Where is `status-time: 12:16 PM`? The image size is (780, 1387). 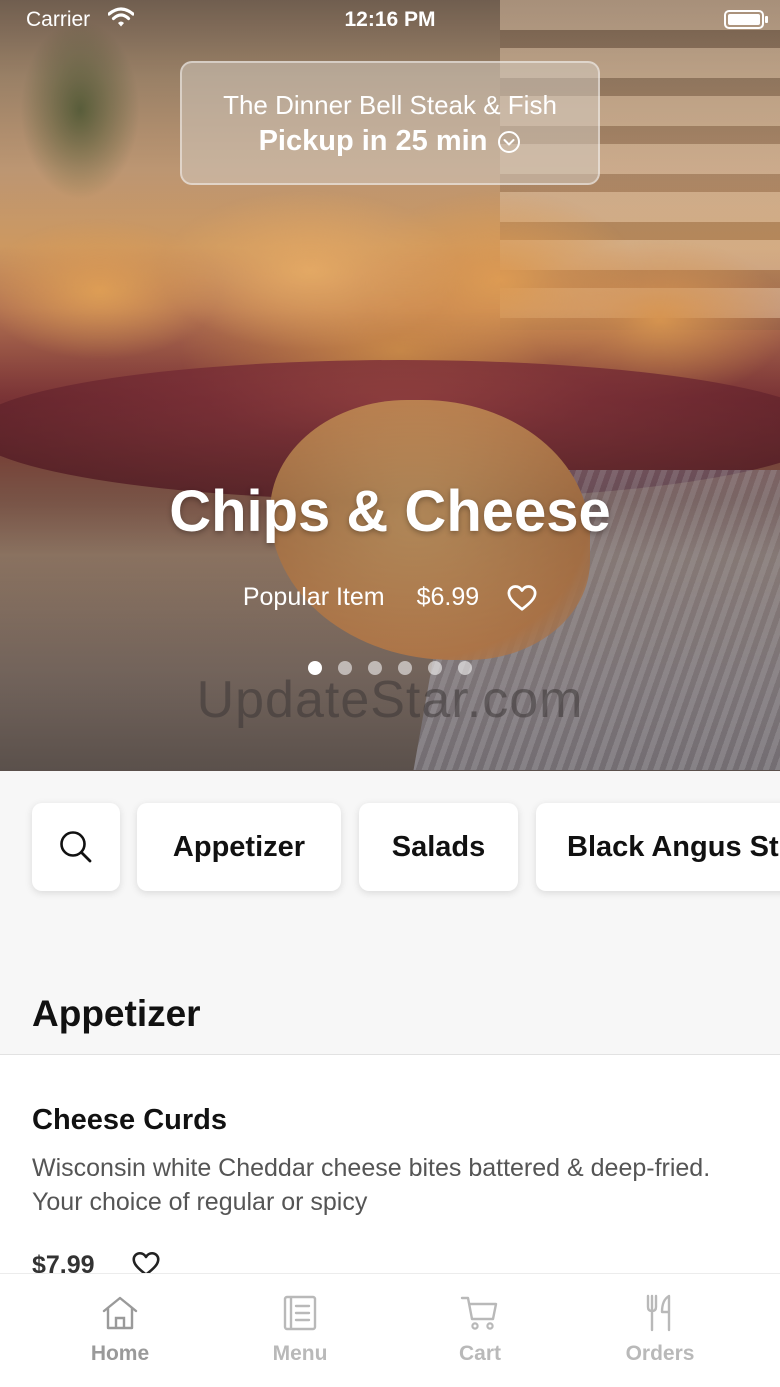
status-time: 12:16 PM is located at coordinates (390, 19).